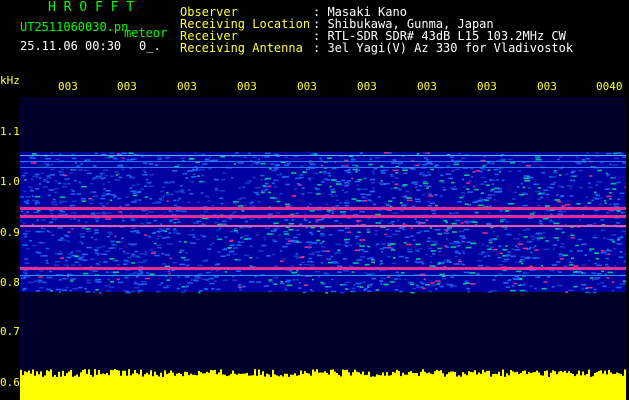 This screenshot has width=629, height=400. What do you see at coordinates (427, 86) in the screenshot?
I see `time-tick: 003` at bounding box center [427, 86].